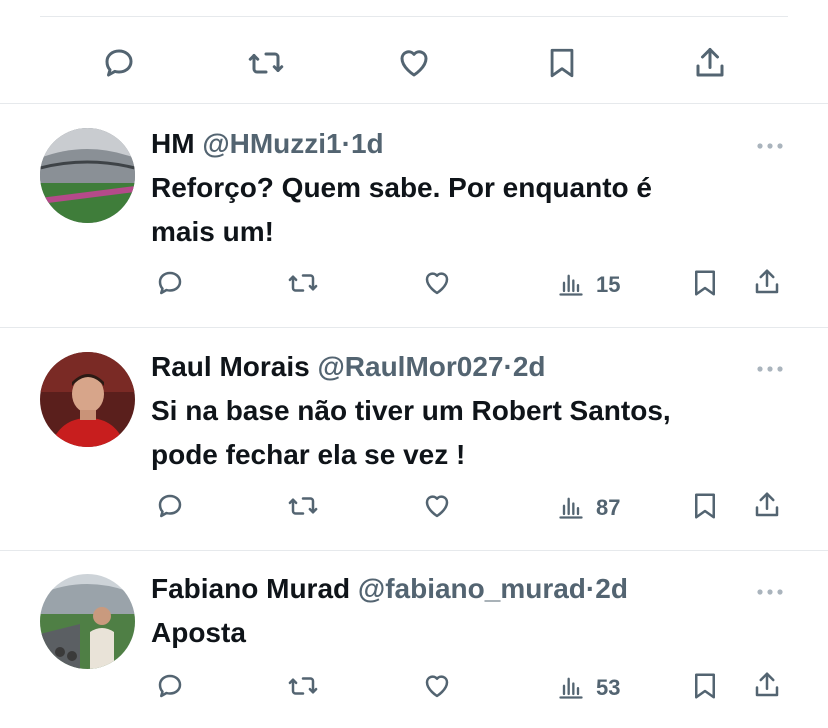 The image size is (828, 728). Describe the element at coordinates (230, 366) in the screenshot. I see `display-name: Raul Morais` at that location.